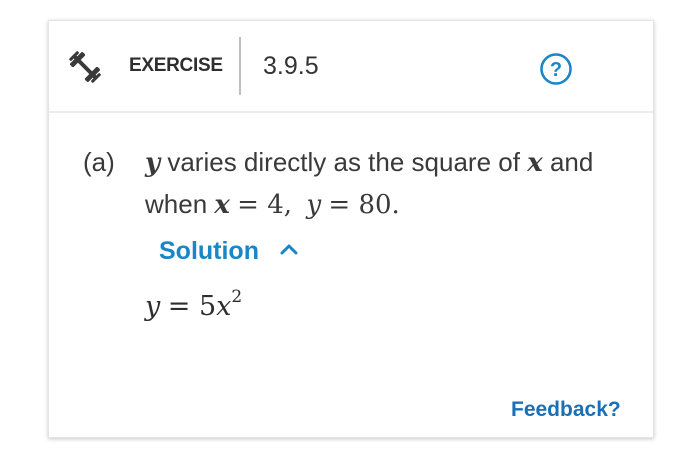 Image resolution: width=700 pixels, height=453 pixels. What do you see at coordinates (176, 204) in the screenshot?
I see `question-text-when: when` at bounding box center [176, 204].